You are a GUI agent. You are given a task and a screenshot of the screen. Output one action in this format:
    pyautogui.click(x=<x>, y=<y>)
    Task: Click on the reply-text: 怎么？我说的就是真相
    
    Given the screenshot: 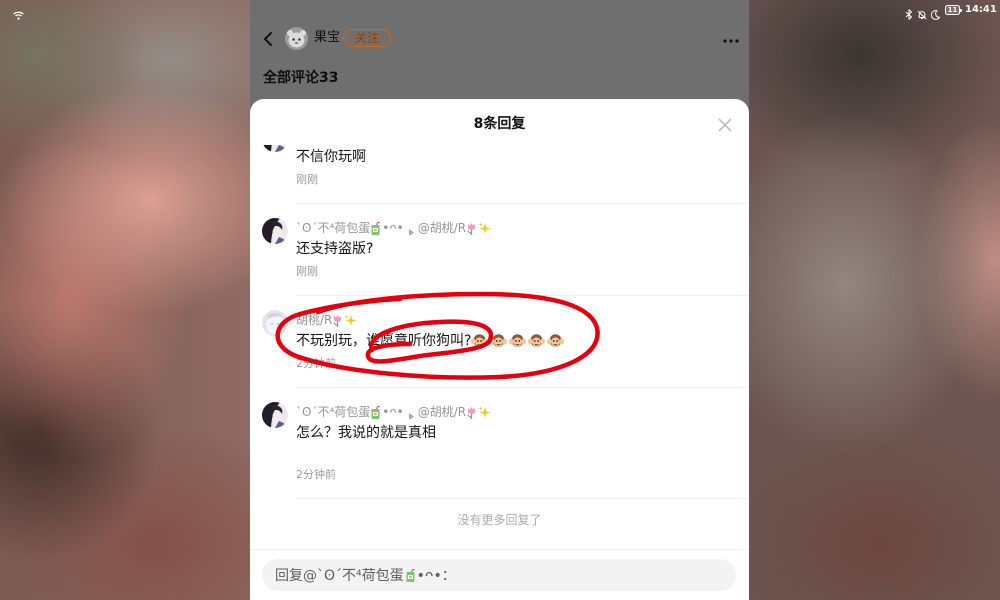 What is the action you would take?
    pyautogui.click(x=514, y=433)
    